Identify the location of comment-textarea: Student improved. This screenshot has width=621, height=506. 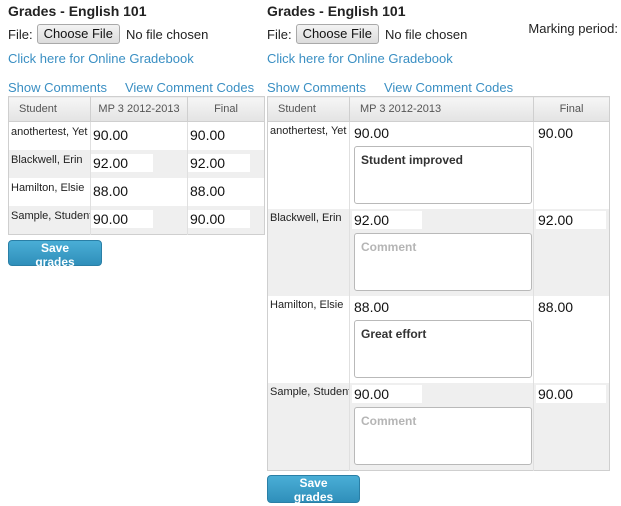
(443, 175).